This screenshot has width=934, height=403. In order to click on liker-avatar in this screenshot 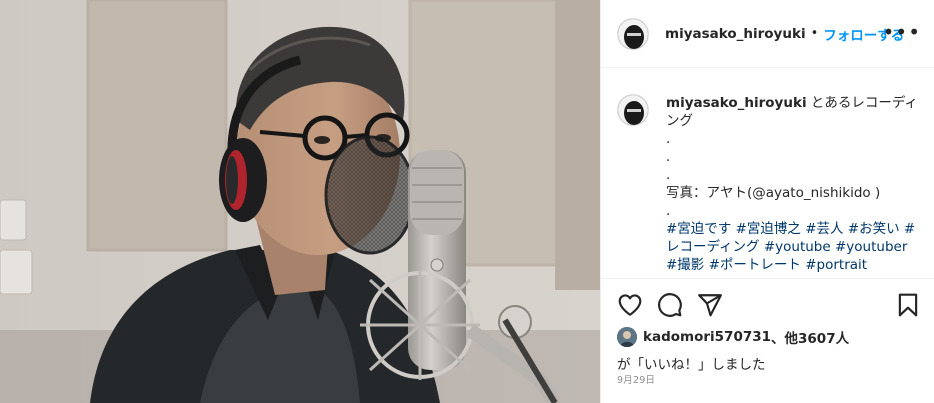, I will do `click(627, 337)`.